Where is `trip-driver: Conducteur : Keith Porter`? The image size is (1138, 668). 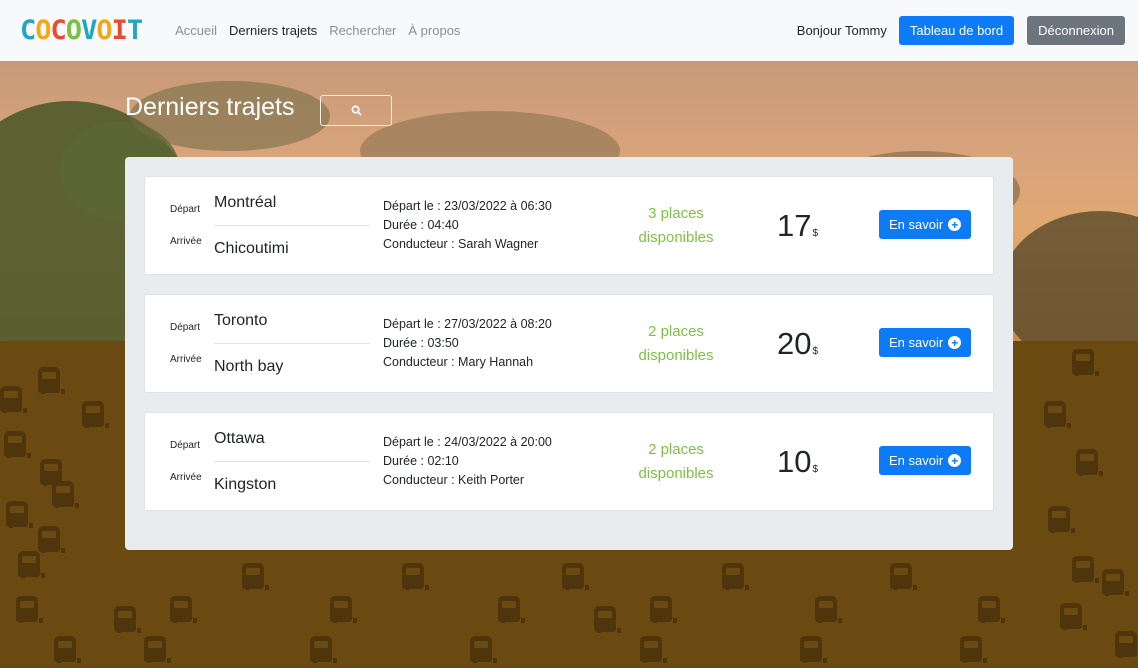
trip-driver: Conducteur : Keith Porter is located at coordinates (454, 480).